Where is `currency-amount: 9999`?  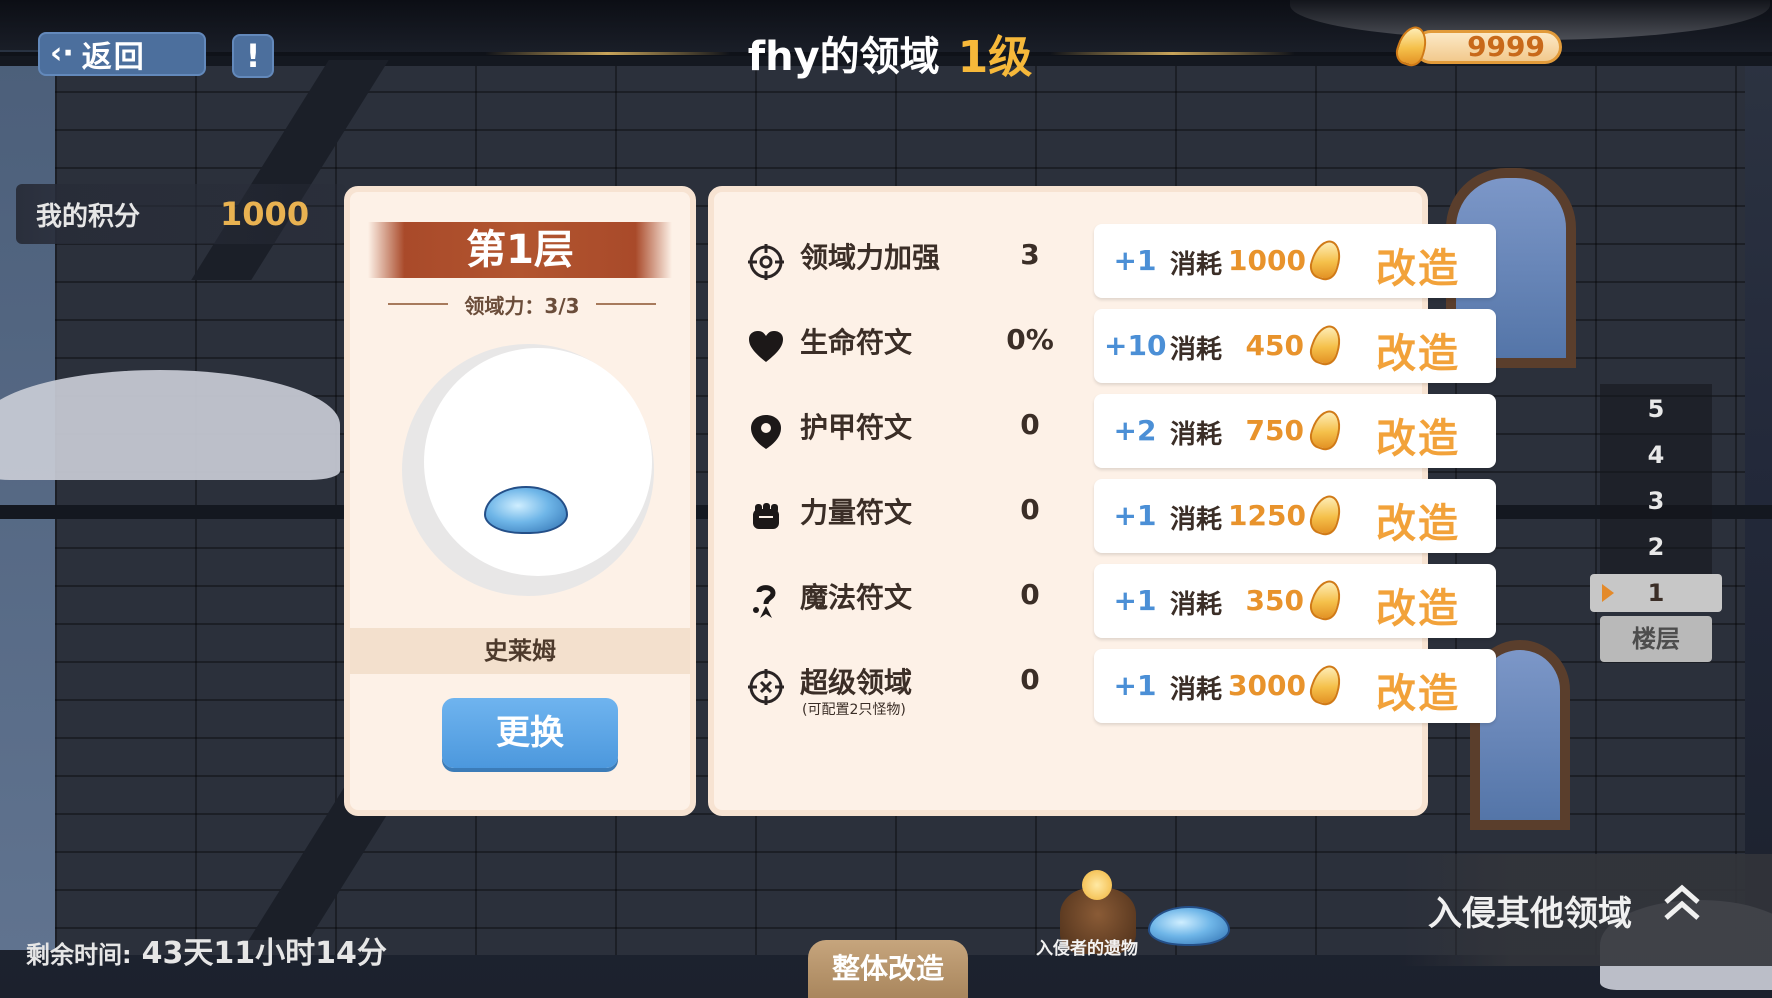 currency-amount: 9999 is located at coordinates (1488, 47).